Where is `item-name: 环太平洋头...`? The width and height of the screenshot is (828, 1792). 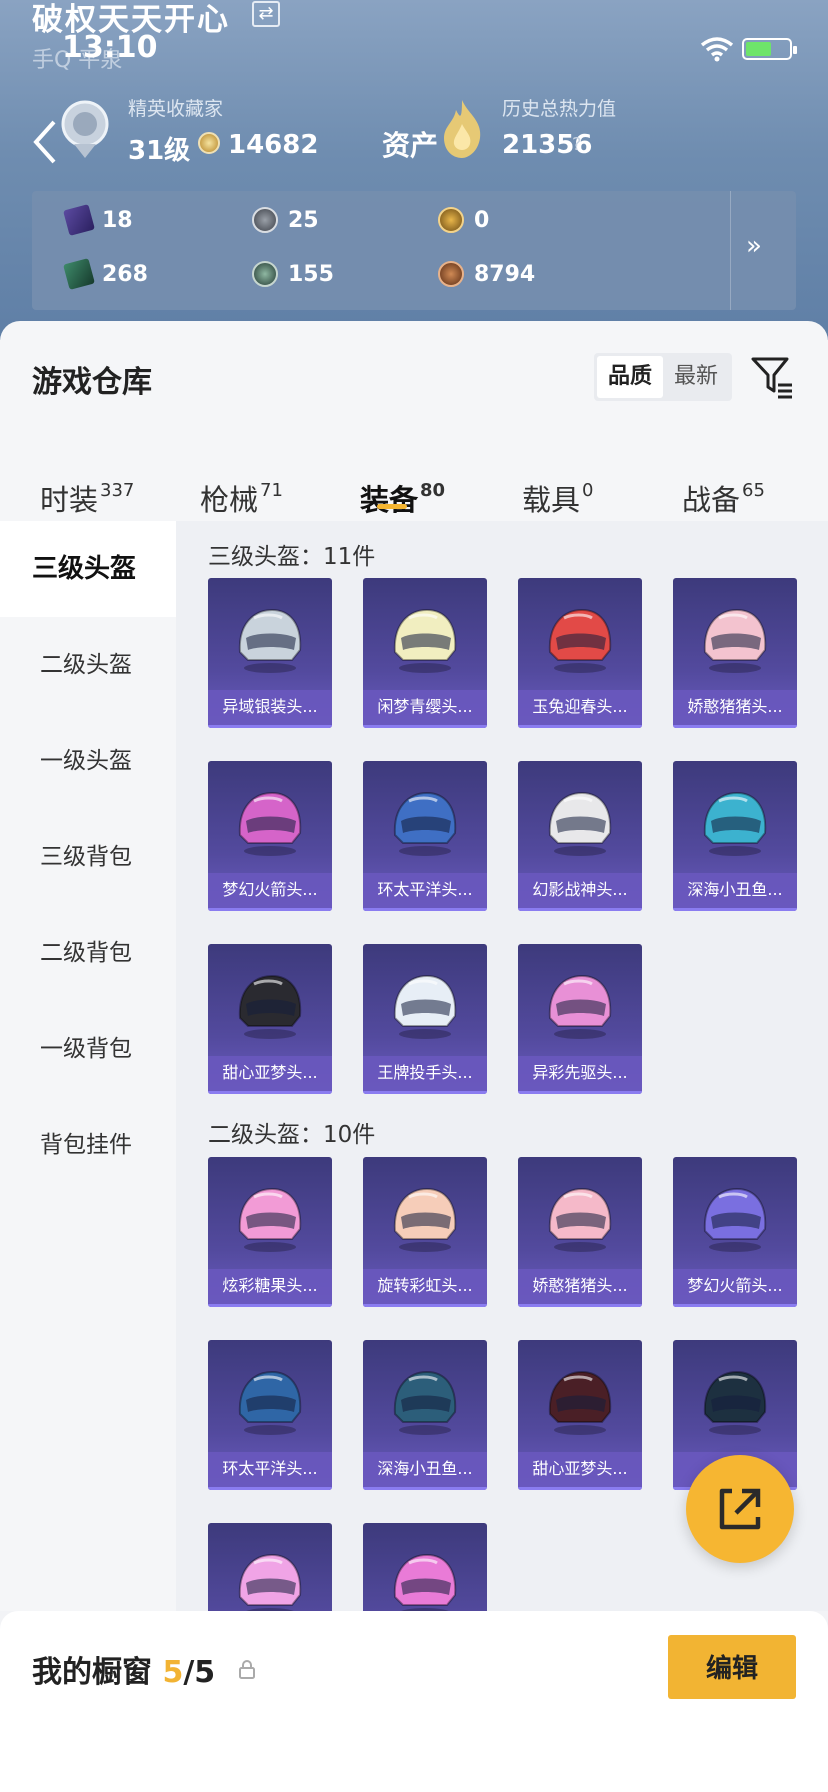
item-name: 环太平洋头... is located at coordinates (270, 1471).